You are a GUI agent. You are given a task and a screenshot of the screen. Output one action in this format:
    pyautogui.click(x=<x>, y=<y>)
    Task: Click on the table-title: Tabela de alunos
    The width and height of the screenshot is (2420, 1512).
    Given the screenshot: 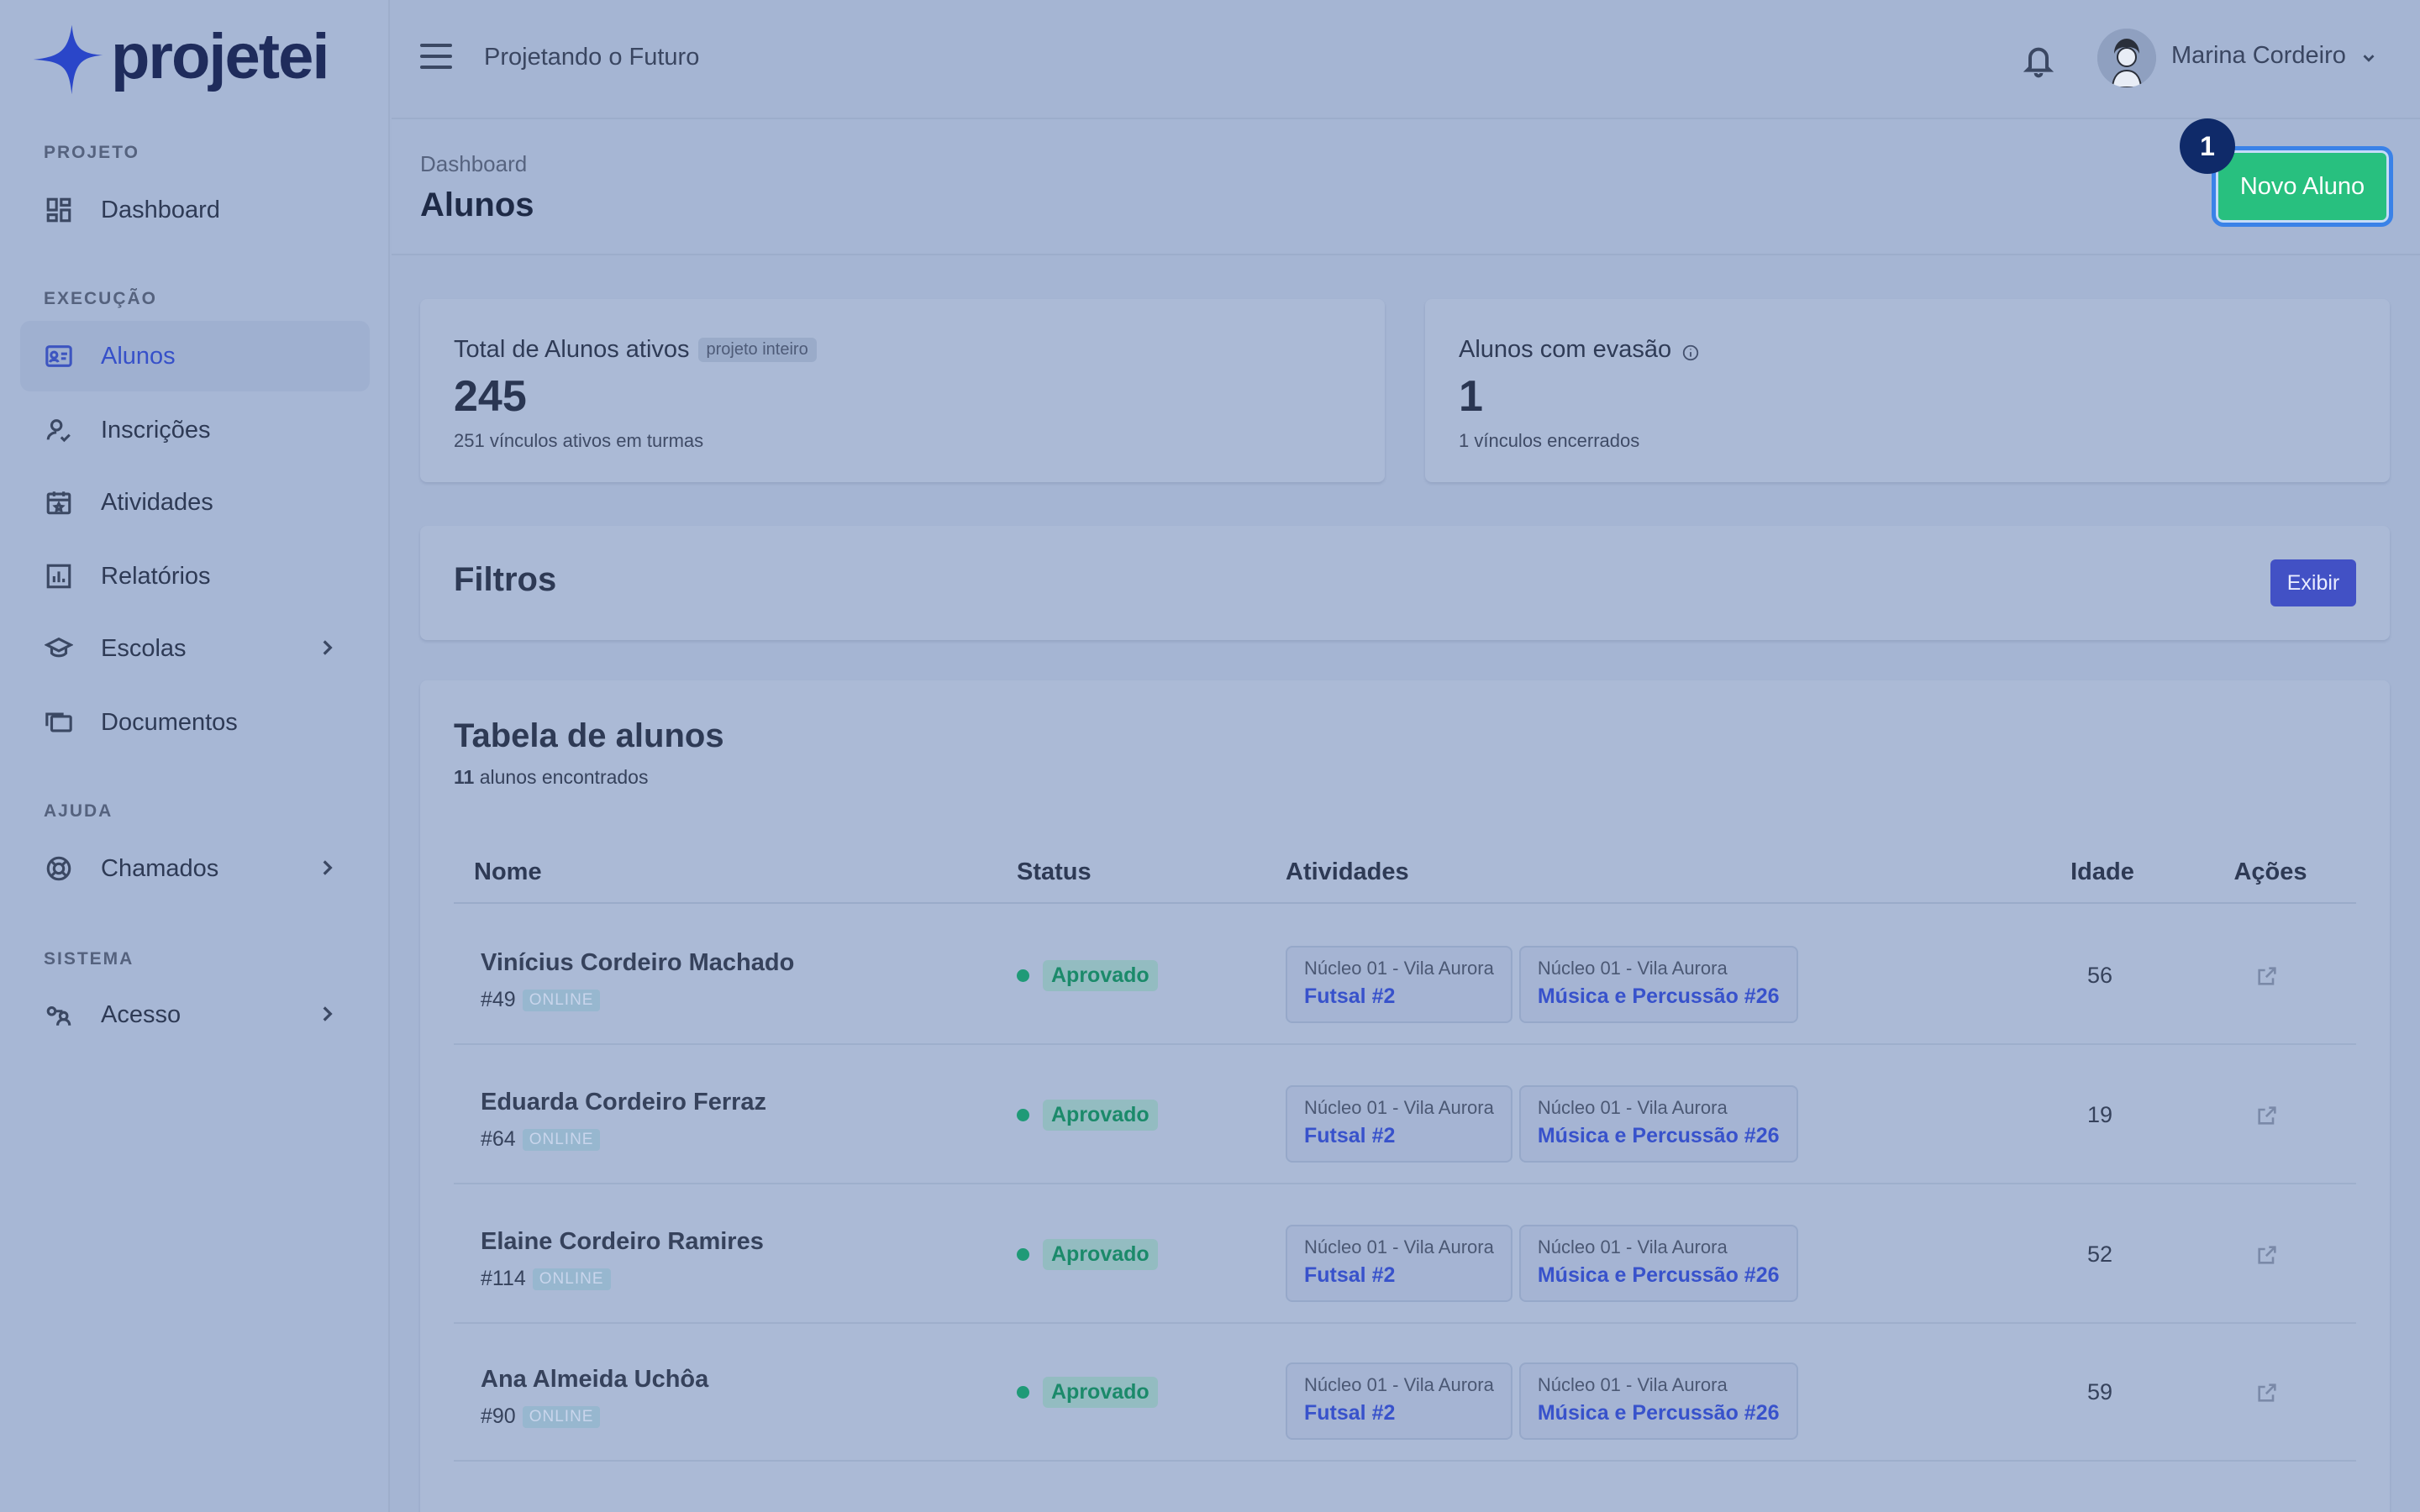 What is the action you would take?
    pyautogui.click(x=589, y=735)
    